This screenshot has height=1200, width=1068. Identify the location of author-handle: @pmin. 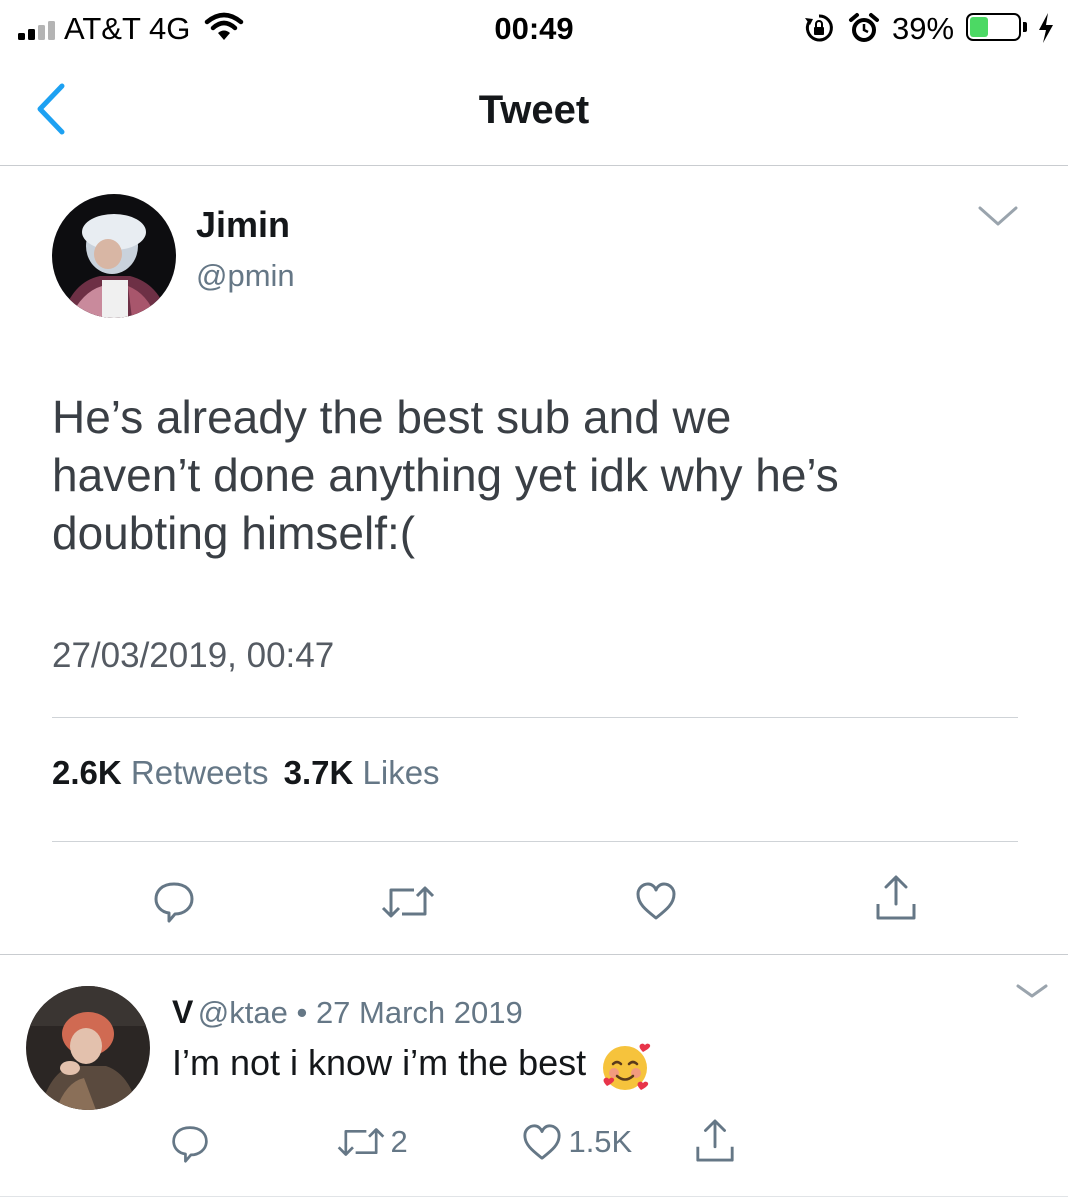
(245, 276).